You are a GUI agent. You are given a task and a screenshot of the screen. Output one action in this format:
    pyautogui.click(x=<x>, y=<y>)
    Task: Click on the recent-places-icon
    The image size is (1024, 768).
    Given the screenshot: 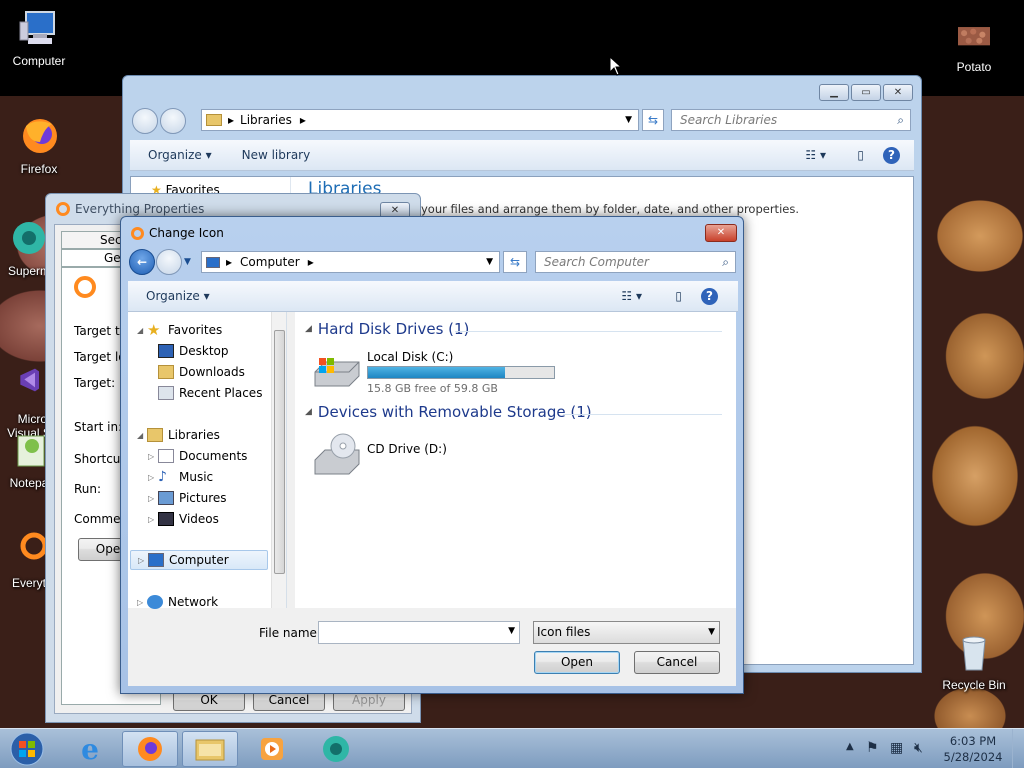 What is the action you would take?
    pyautogui.click(x=166, y=393)
    